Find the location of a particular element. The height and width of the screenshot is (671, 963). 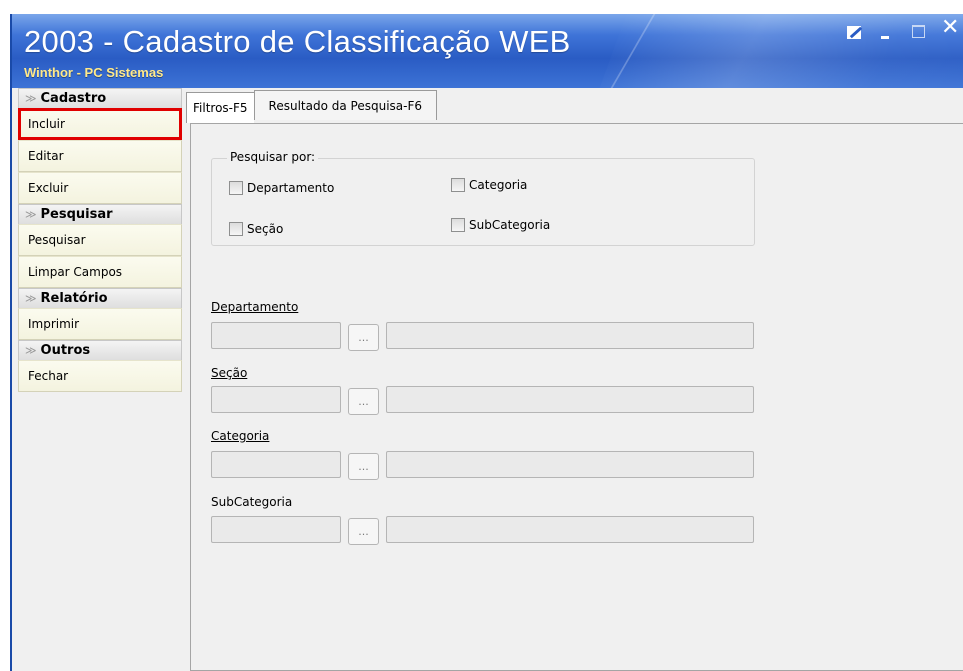

restore-icon is located at coordinates (854, 32).